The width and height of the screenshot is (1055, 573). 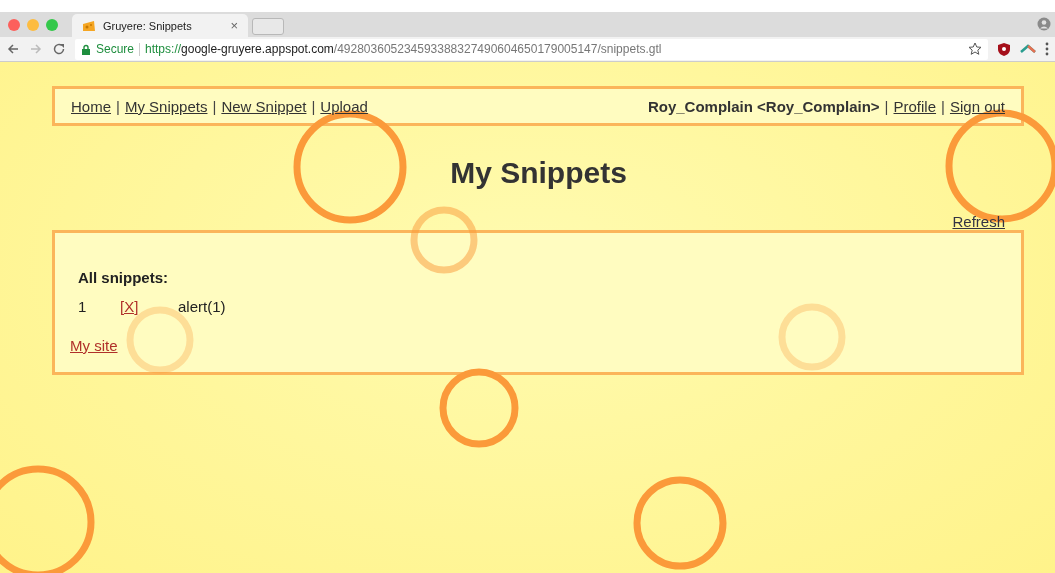 What do you see at coordinates (166, 106) in the screenshot?
I see `nav-link: My Snippets` at bounding box center [166, 106].